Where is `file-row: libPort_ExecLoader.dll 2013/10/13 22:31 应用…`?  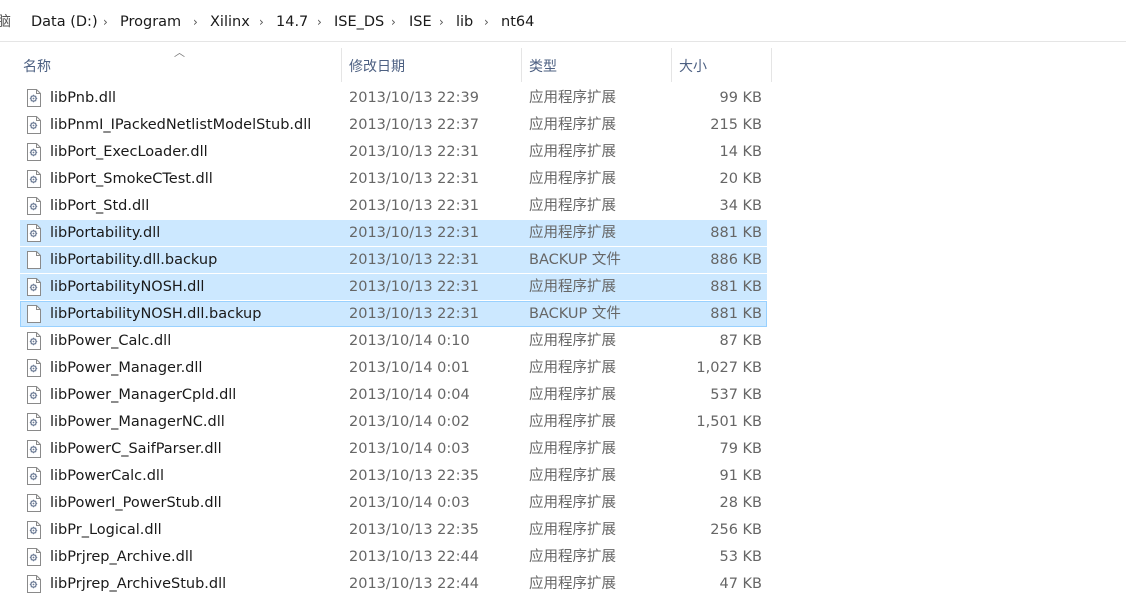 file-row: libPort_ExecLoader.dll 2013/10/13 22:31 应用… is located at coordinates (393, 152).